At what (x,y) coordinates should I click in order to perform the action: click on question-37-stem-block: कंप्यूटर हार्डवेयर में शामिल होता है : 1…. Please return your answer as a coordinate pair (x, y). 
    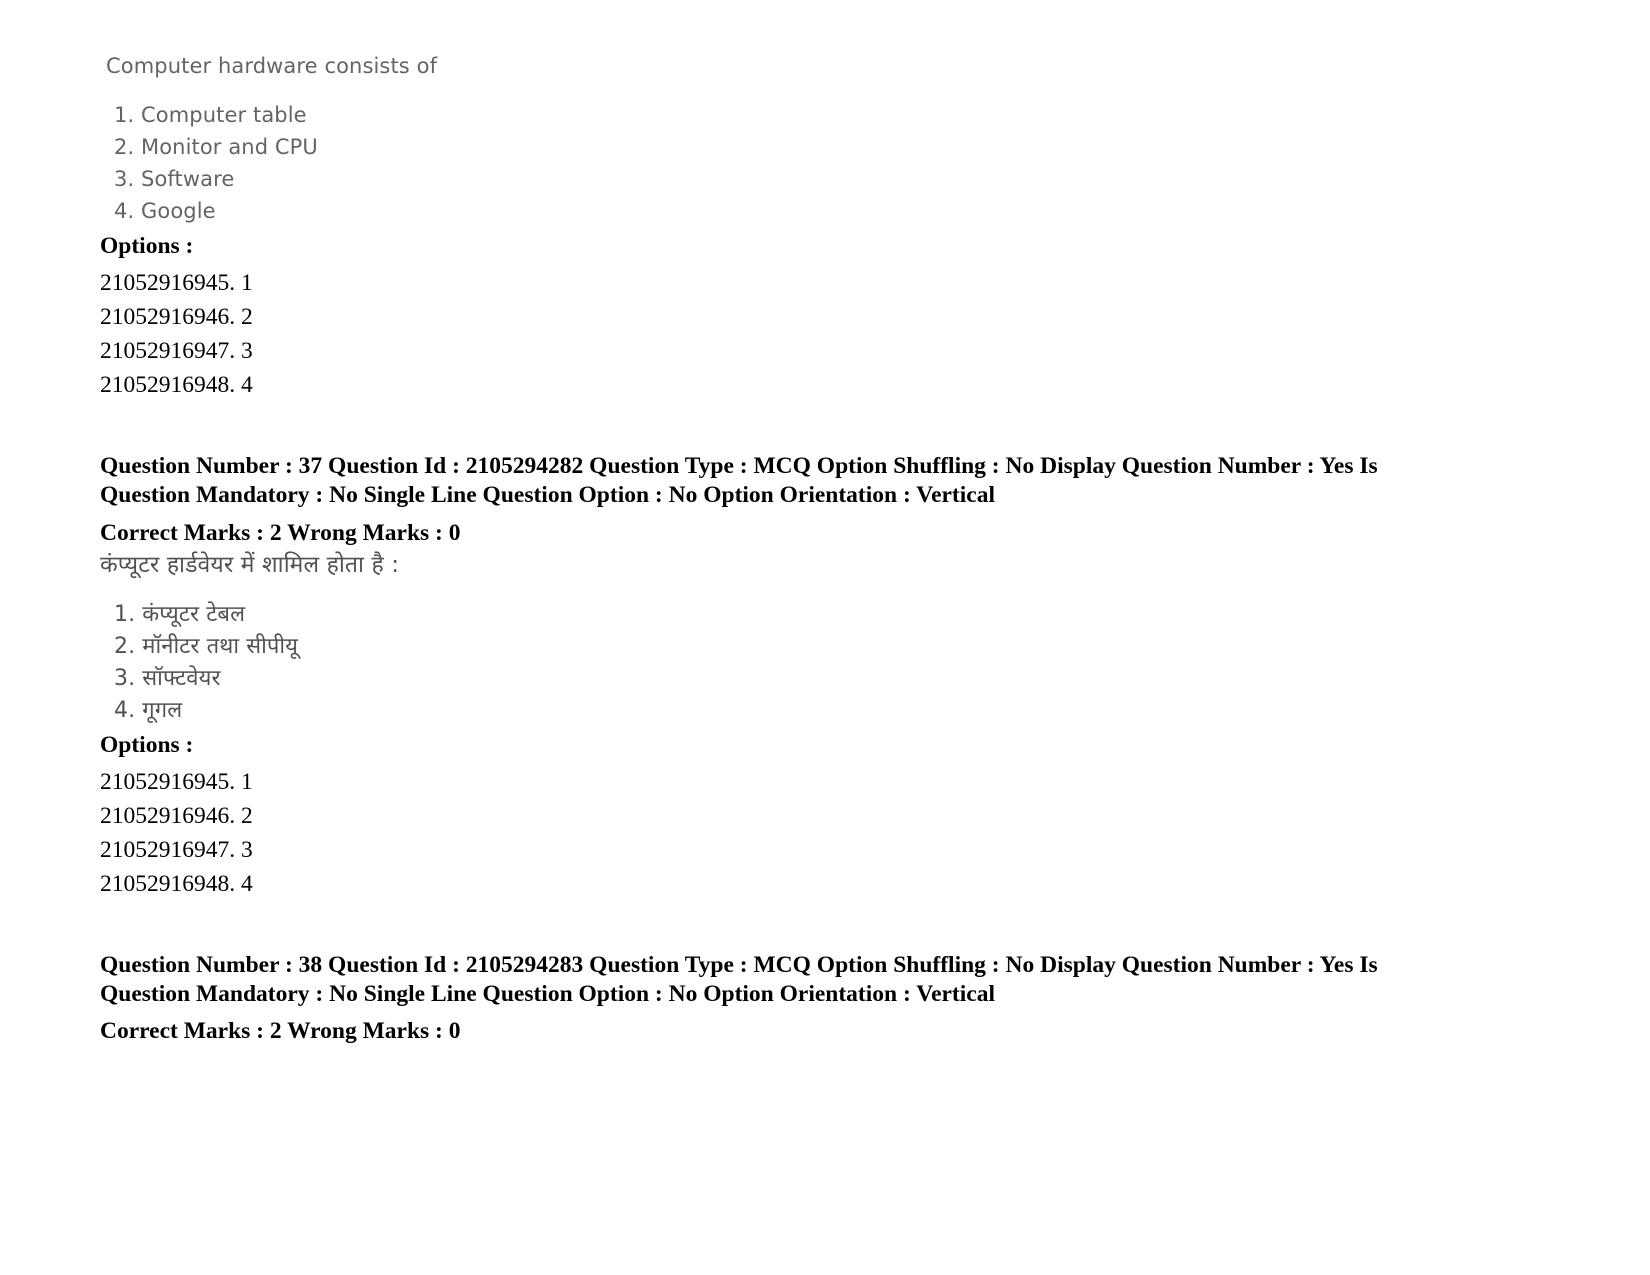
    Looking at the image, I should click on (825, 637).